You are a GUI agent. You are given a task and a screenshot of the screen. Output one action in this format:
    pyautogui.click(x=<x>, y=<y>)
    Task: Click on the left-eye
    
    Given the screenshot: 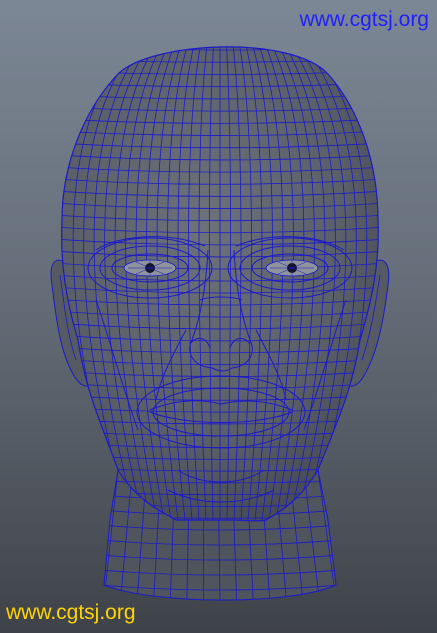 What is the action you would take?
    pyautogui.click(x=150, y=268)
    